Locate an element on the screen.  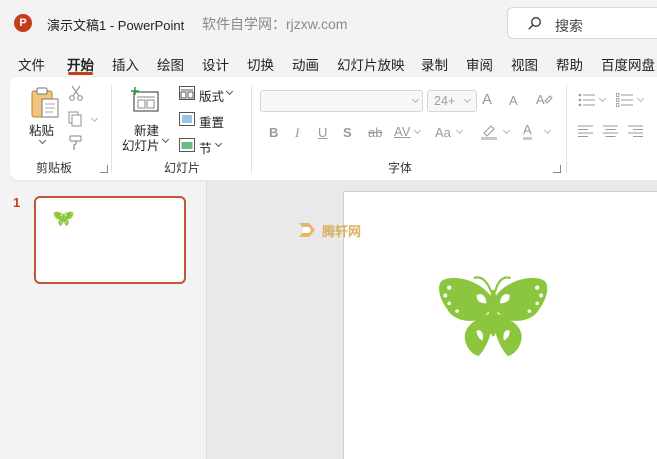
bullets-dropdown-caret is located at coordinates (602, 98).